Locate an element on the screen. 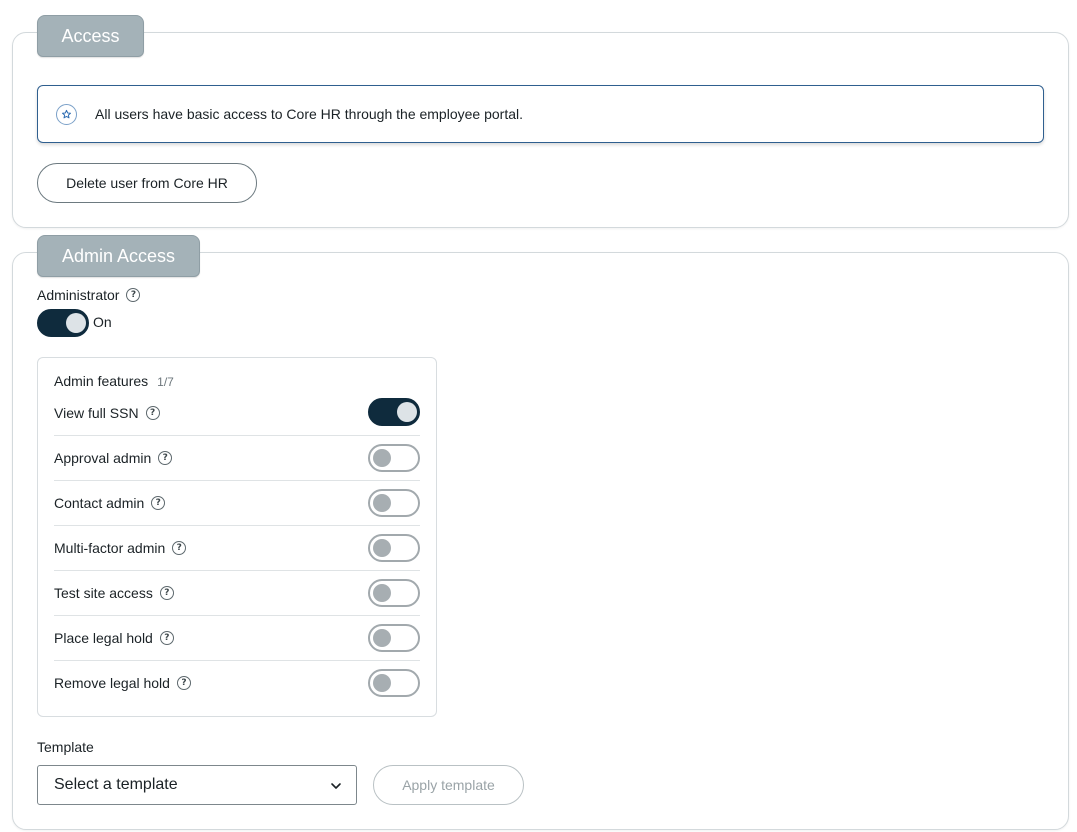 This screenshot has height=832, width=1077. feature-row-view-full-ssn: View full SSN ? is located at coordinates (237, 412).